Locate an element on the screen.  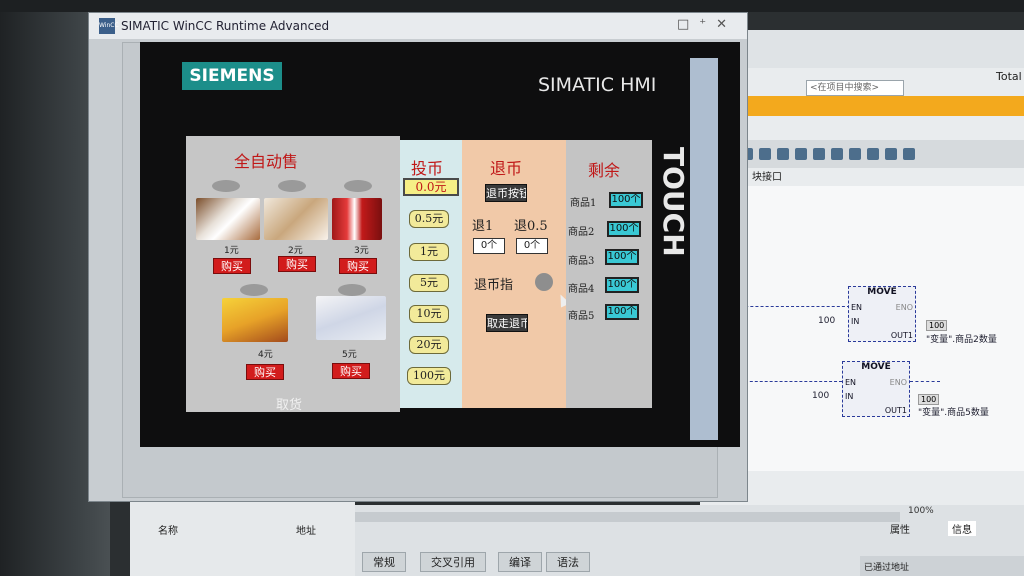
refund-05-count: 0个 is located at coordinates (532, 246).